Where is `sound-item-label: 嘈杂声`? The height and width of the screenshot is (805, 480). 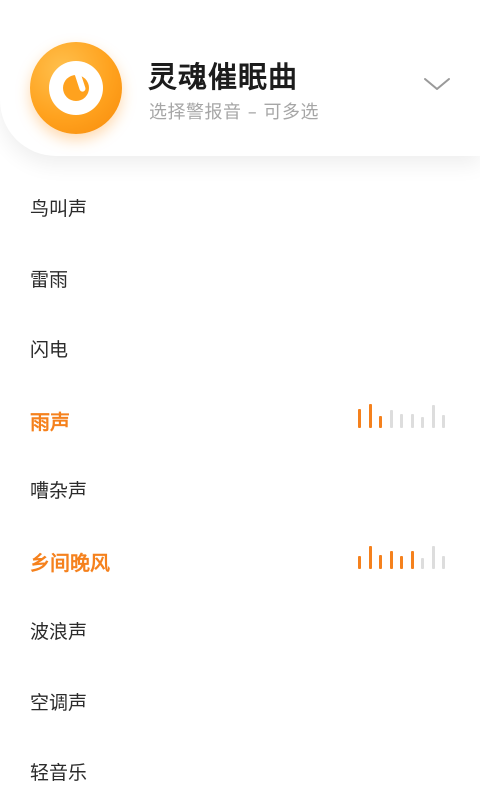 sound-item-label: 嘈杂声 is located at coordinates (59, 491).